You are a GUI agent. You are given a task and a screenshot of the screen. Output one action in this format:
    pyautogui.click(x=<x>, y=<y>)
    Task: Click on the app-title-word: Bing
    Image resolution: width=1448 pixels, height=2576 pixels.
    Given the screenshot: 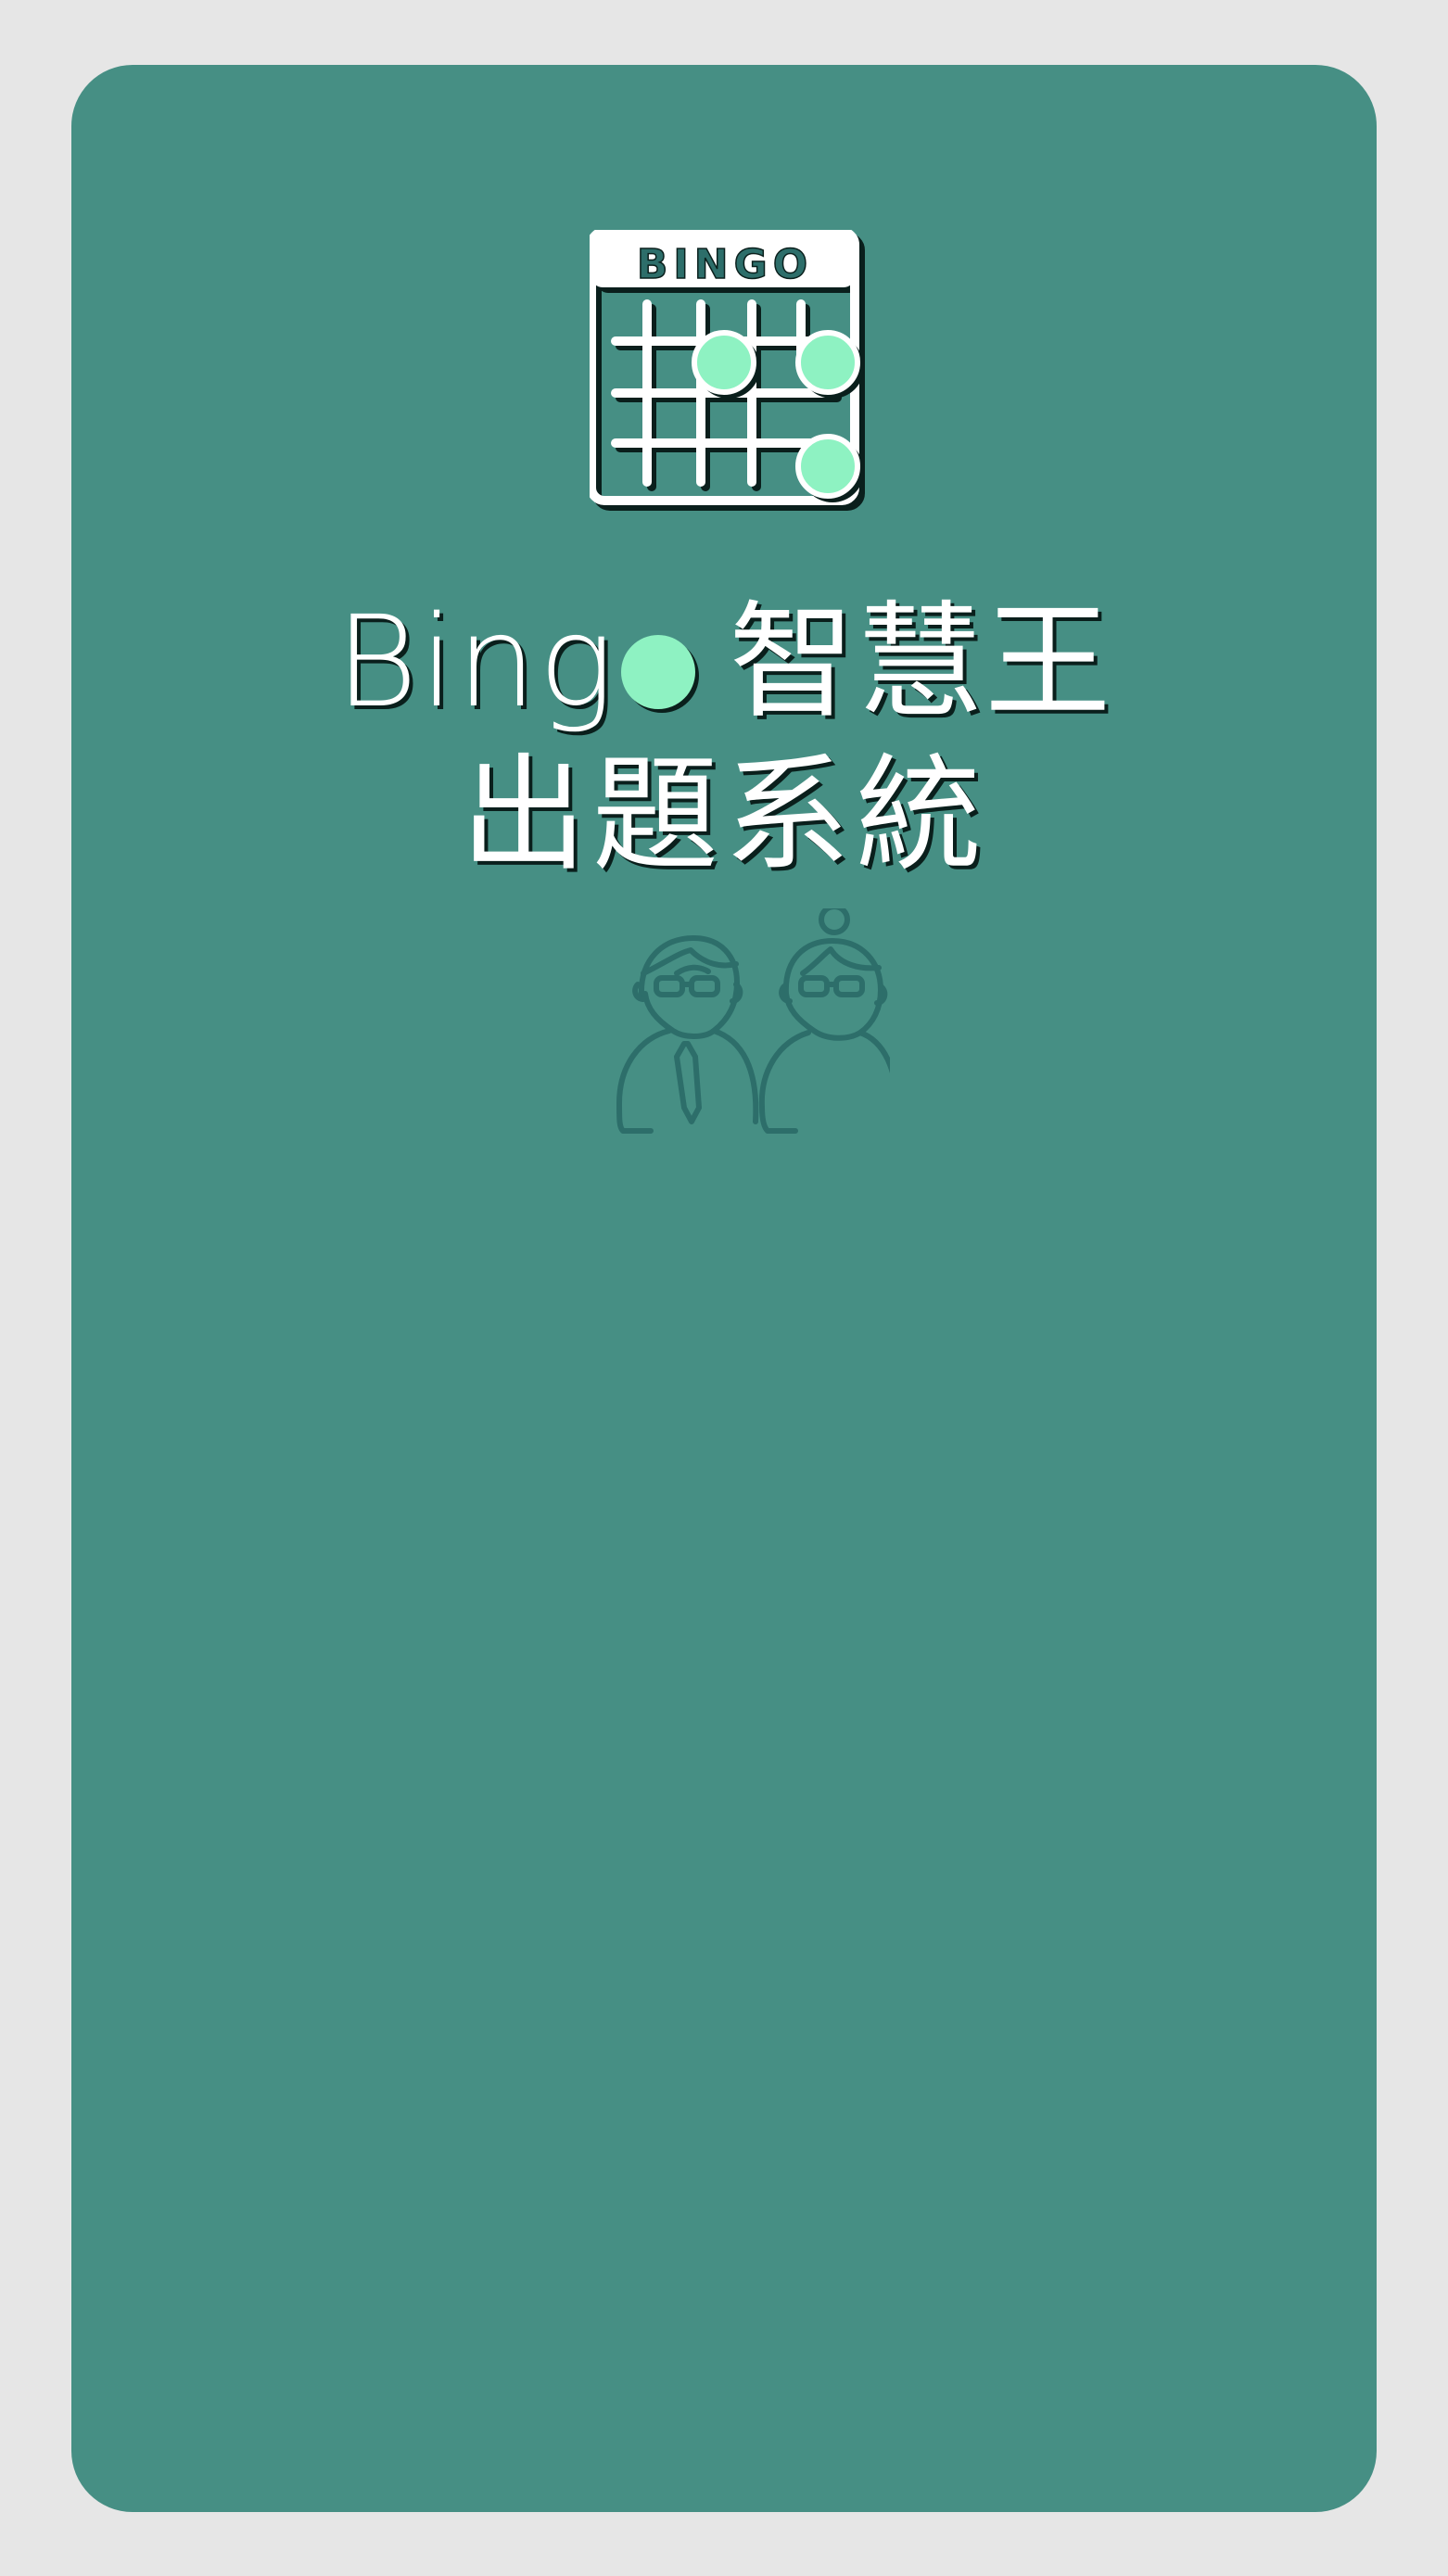 What is the action you would take?
    pyautogui.click(x=475, y=663)
    